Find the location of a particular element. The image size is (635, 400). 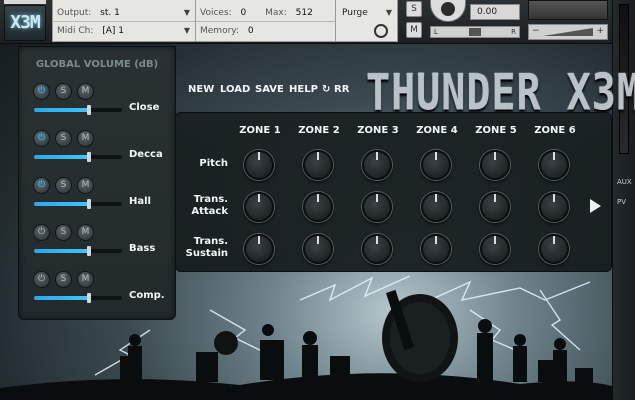

output-dropdown-icon: ▼ is located at coordinates (187, 12).